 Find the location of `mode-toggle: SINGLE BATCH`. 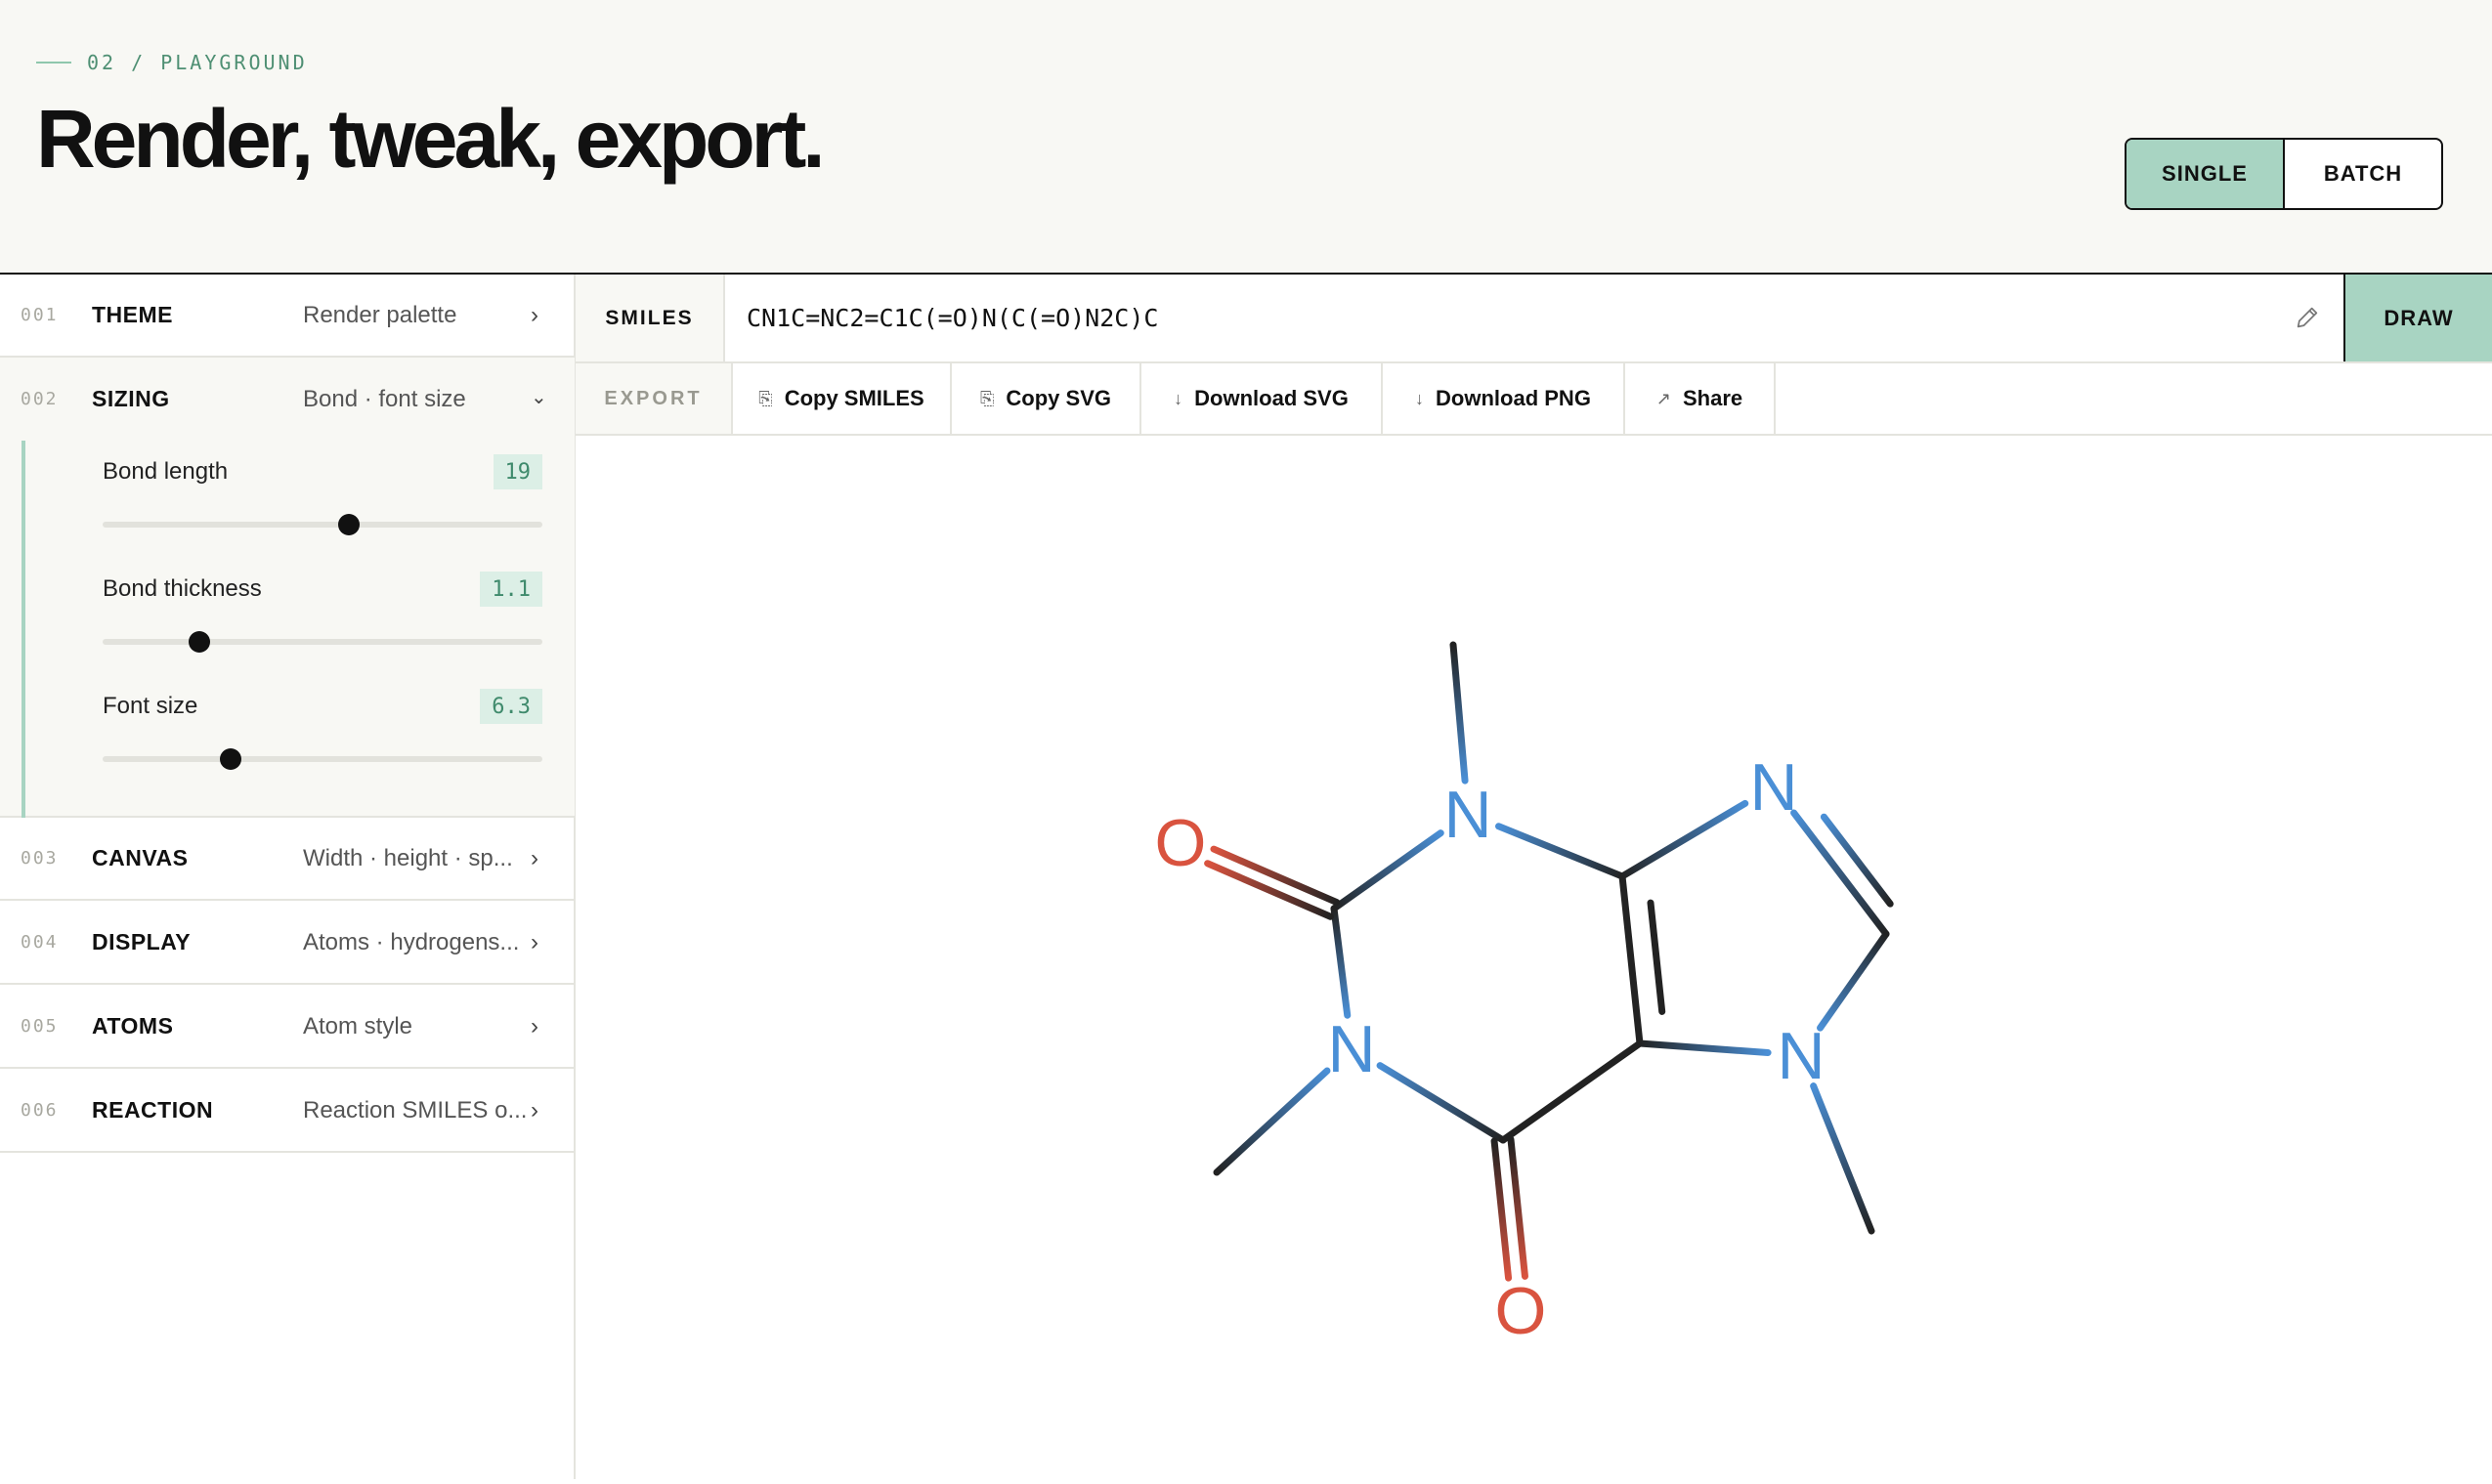

mode-toggle: SINGLE BATCH is located at coordinates (2284, 174).